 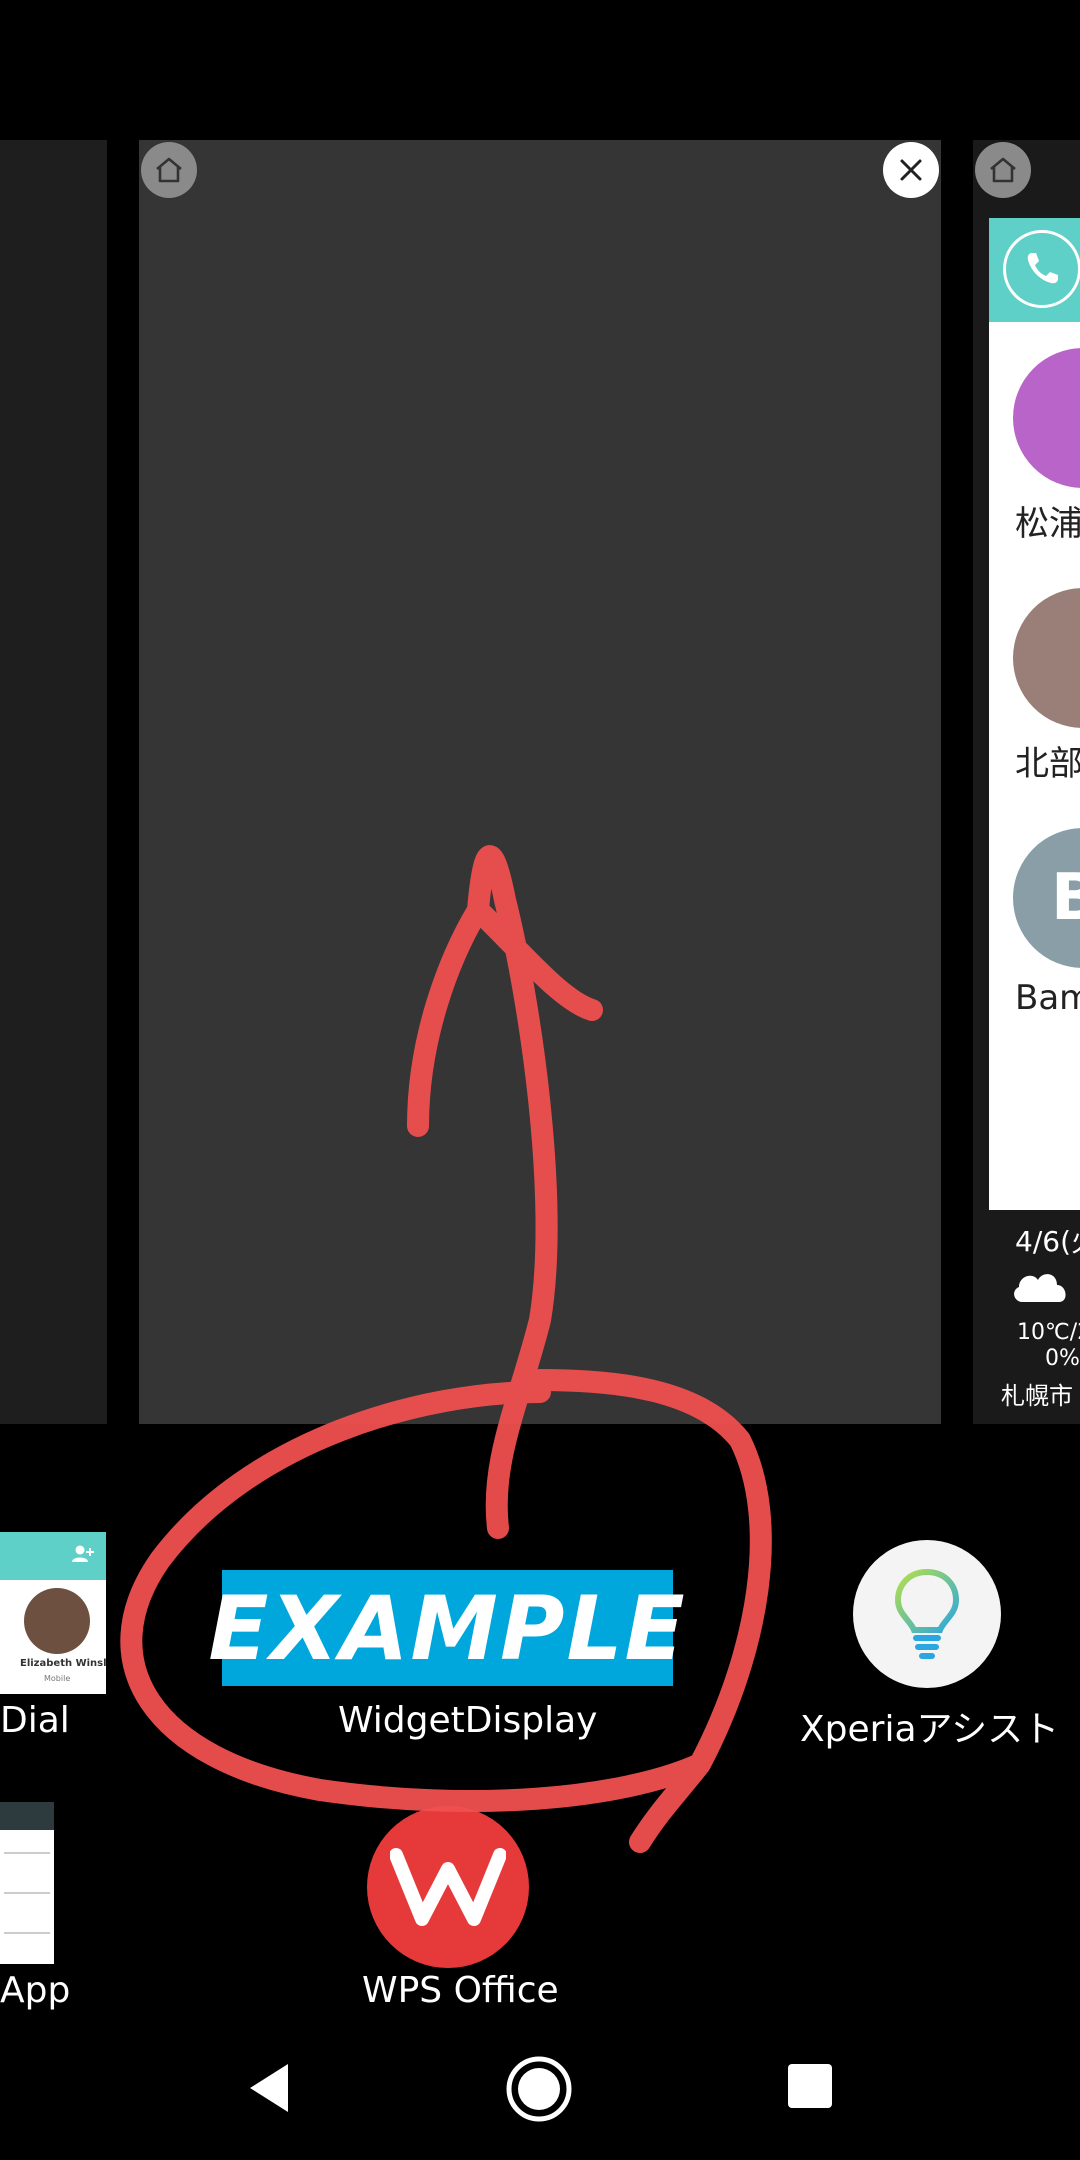 What do you see at coordinates (269, 2088) in the screenshot?
I see `nav-back-icon` at bounding box center [269, 2088].